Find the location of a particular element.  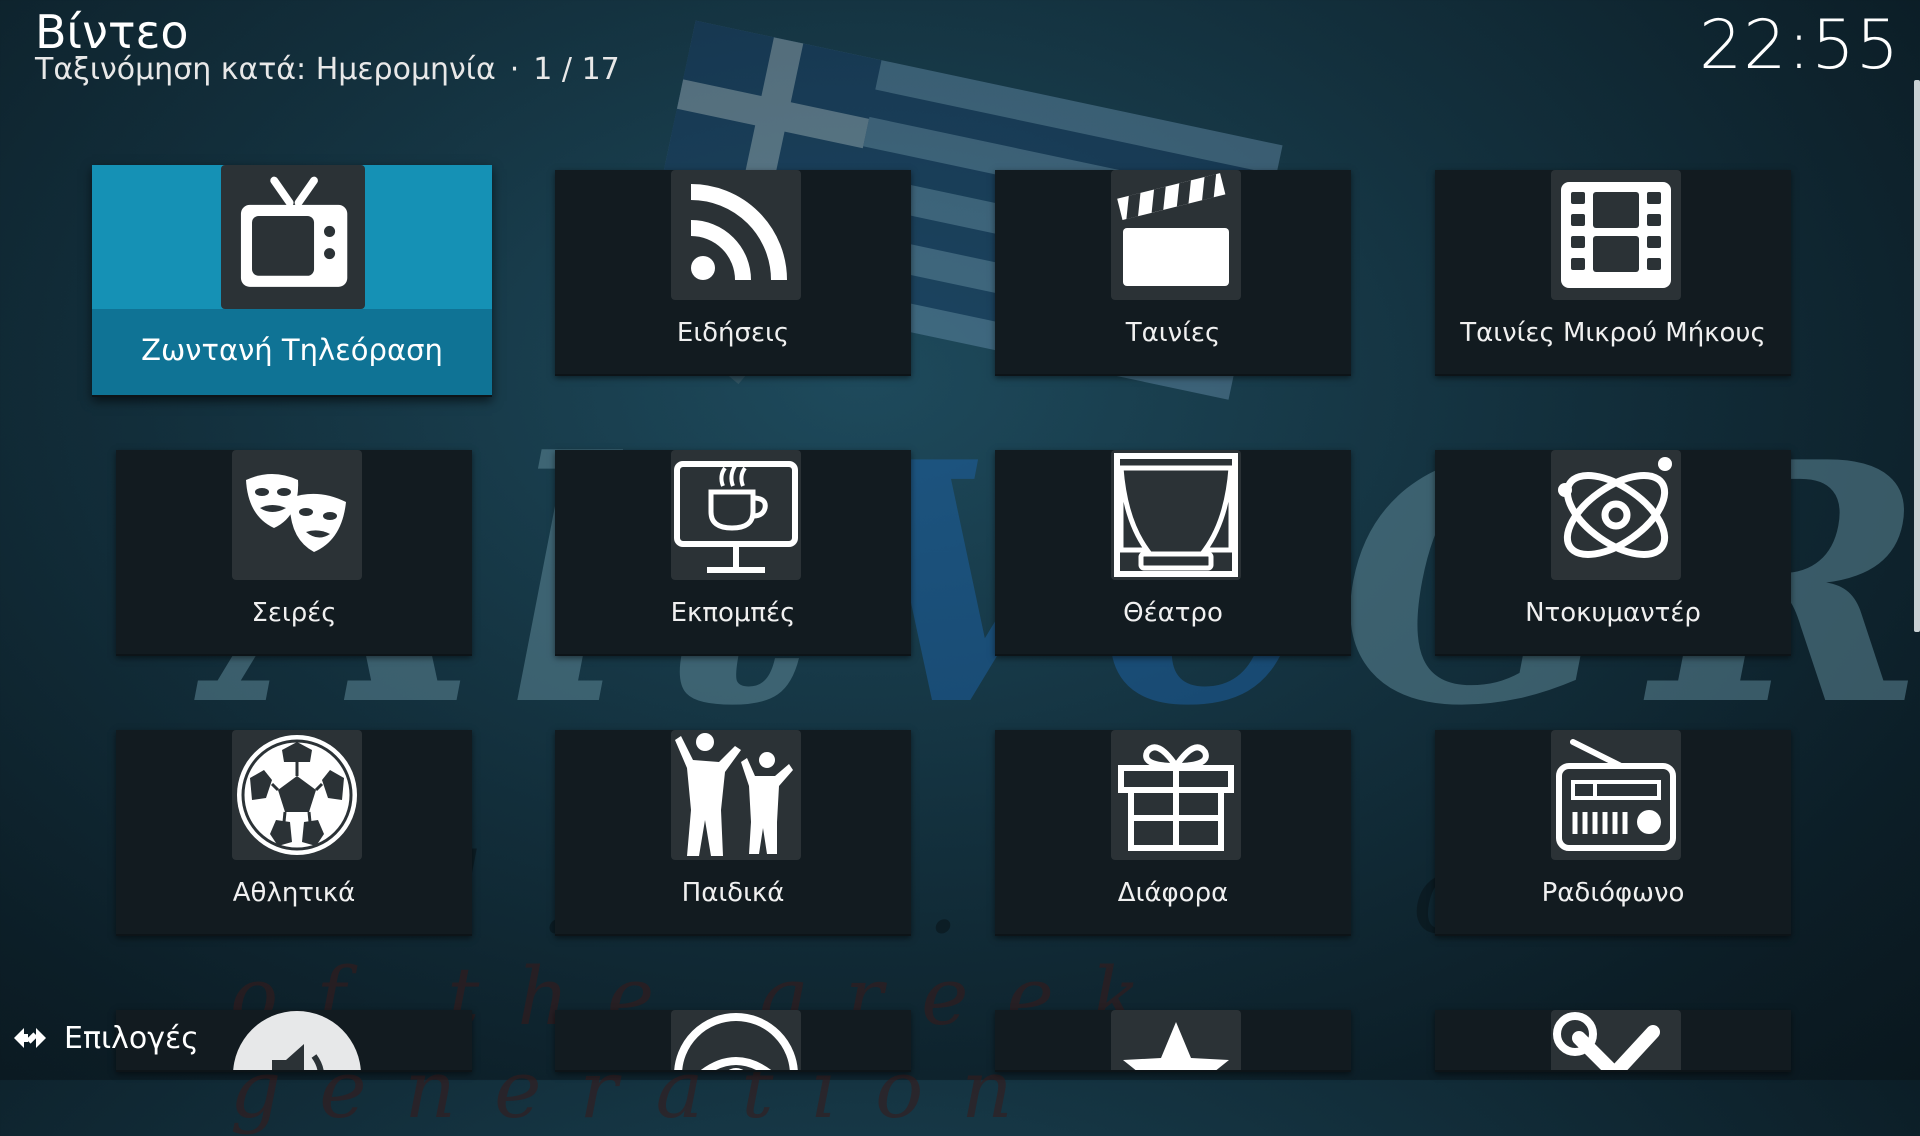

tools-icon is located at coordinates (1616, 1040).